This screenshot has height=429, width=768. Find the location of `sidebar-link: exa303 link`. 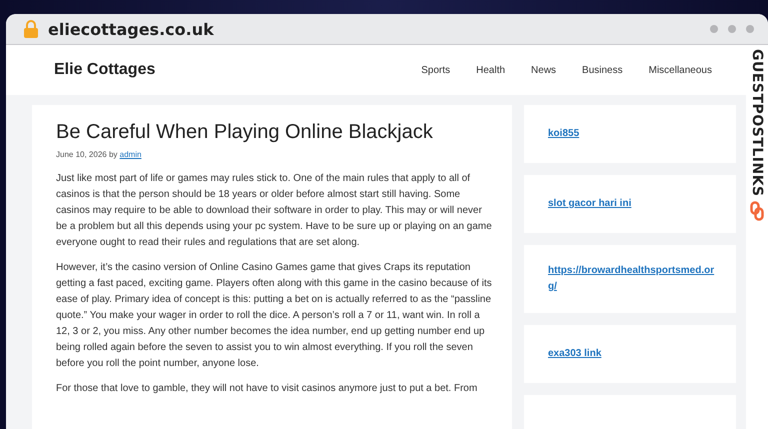

sidebar-link: exa303 link is located at coordinates (575, 354).